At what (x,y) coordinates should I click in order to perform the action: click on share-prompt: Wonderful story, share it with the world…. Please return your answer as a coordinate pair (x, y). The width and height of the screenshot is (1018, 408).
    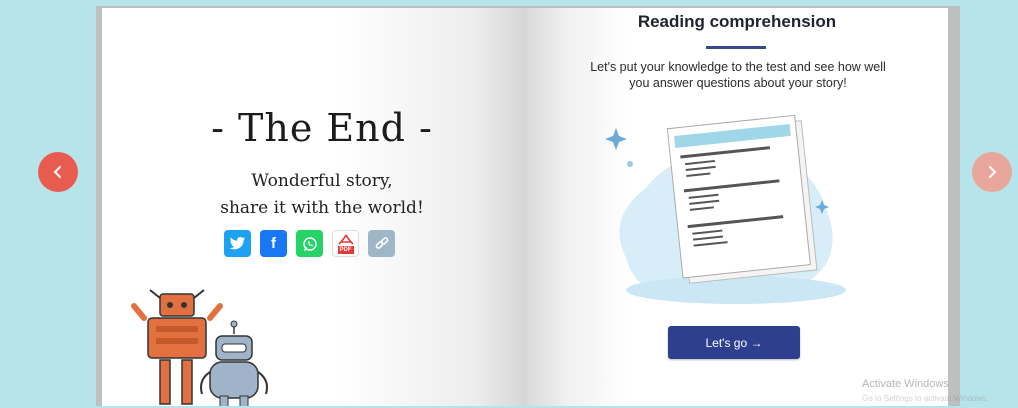
    Looking at the image, I should click on (314, 195).